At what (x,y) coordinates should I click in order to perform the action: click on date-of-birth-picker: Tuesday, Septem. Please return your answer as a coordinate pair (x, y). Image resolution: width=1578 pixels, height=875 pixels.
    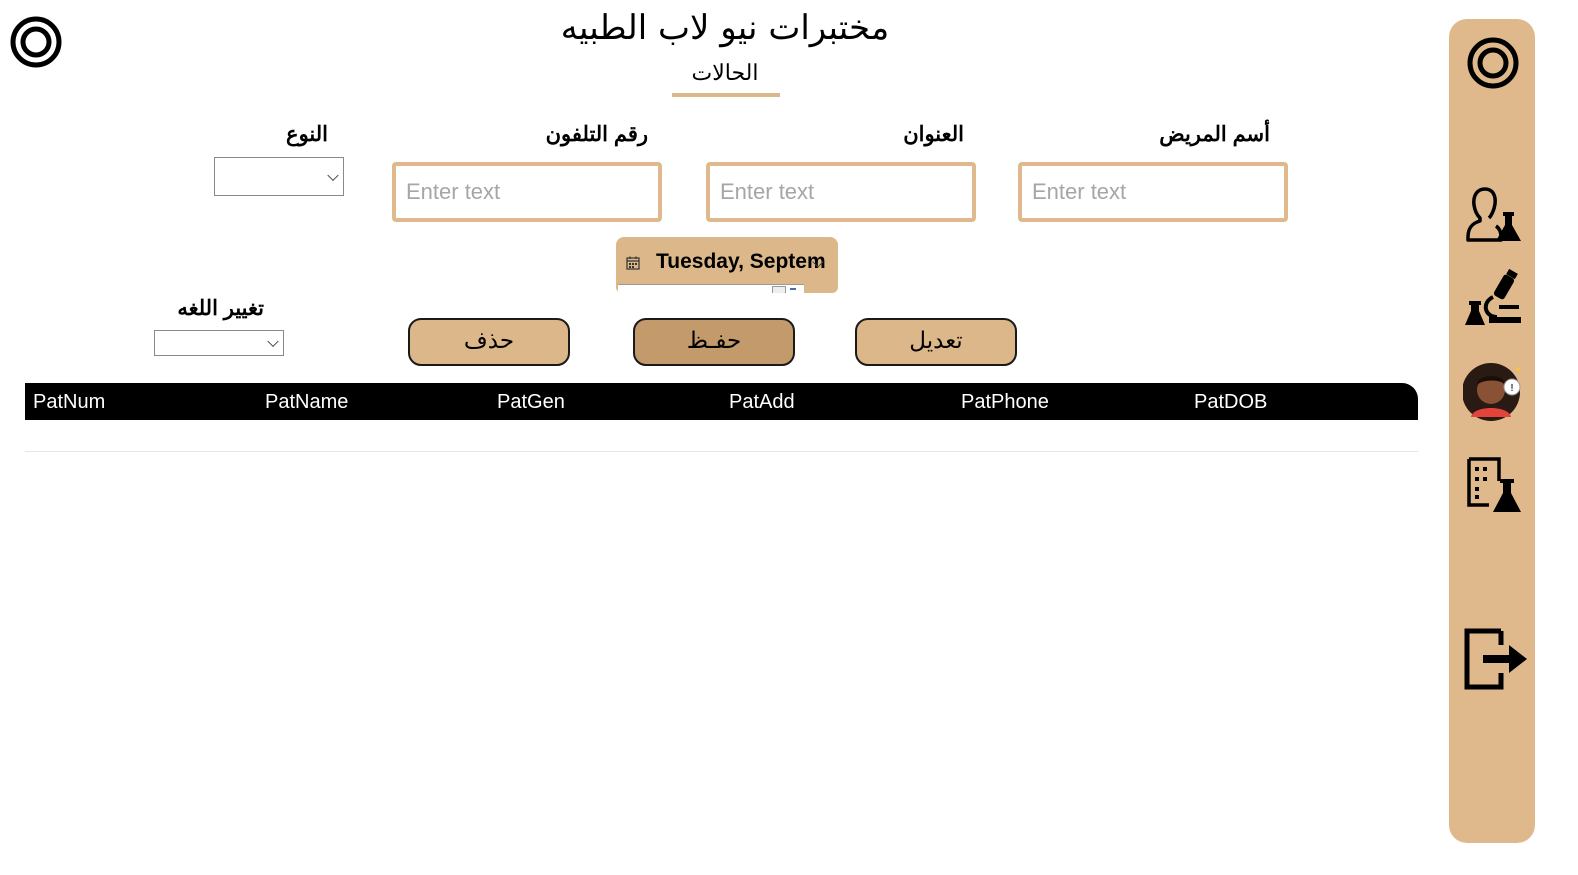
    Looking at the image, I should click on (727, 265).